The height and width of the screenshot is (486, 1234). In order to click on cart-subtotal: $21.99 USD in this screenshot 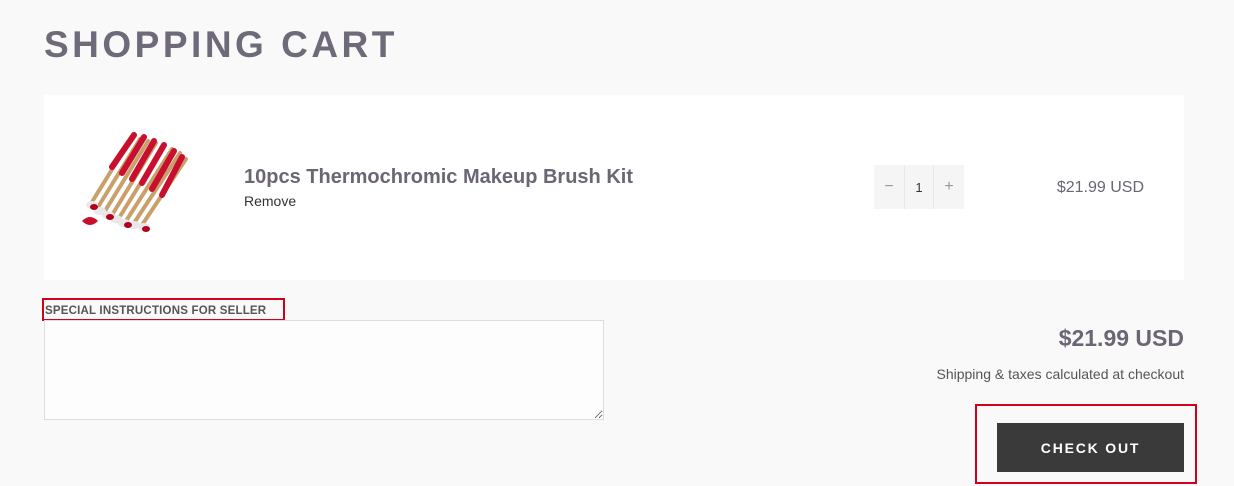, I will do `click(1121, 338)`.